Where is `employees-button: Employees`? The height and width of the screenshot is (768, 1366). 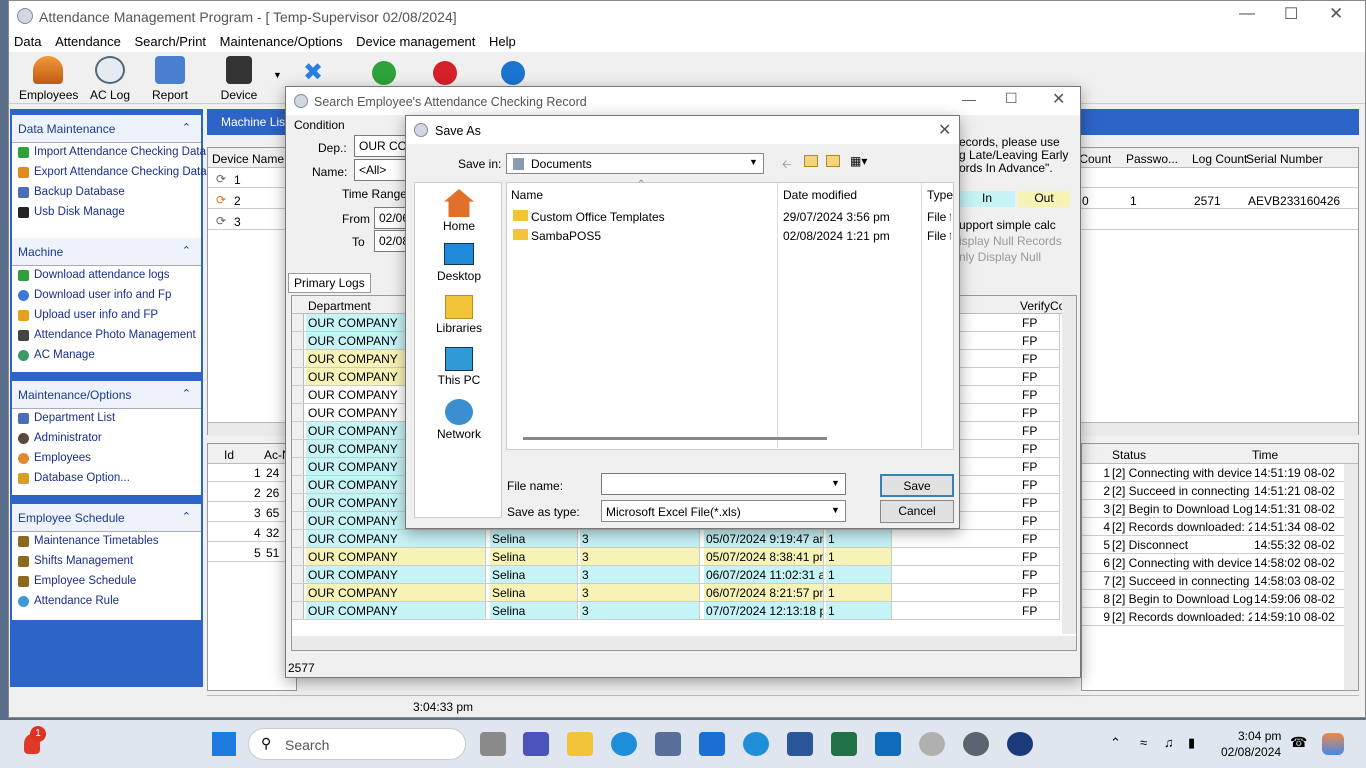
employees-button: Employees is located at coordinates (48, 79).